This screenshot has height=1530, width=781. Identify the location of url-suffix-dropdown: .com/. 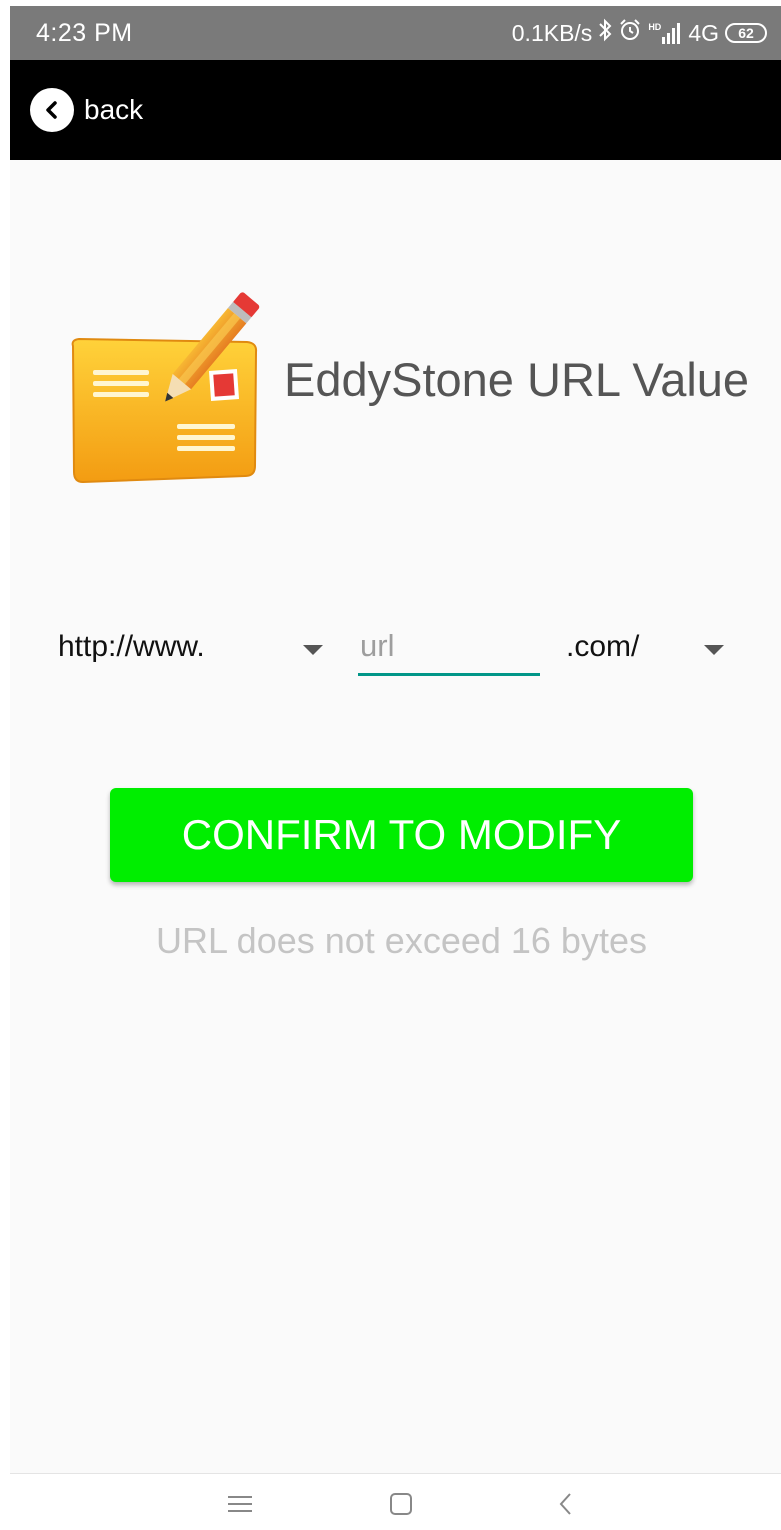
(645, 648).